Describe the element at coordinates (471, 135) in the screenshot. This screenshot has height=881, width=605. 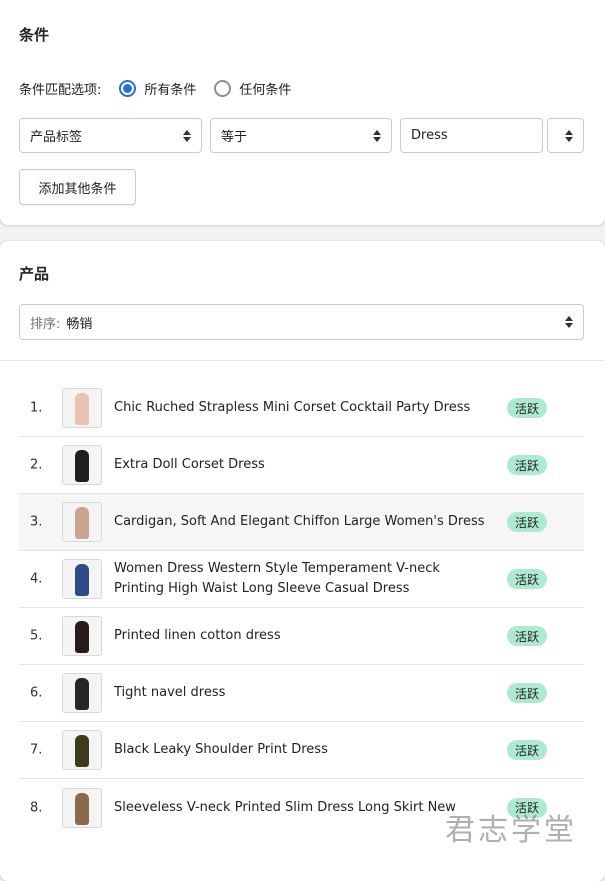
I see `condition-value-input: Dress` at that location.